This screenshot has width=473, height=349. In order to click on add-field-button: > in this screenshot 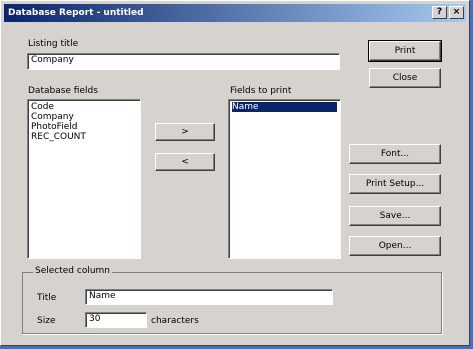, I will do `click(185, 132)`.